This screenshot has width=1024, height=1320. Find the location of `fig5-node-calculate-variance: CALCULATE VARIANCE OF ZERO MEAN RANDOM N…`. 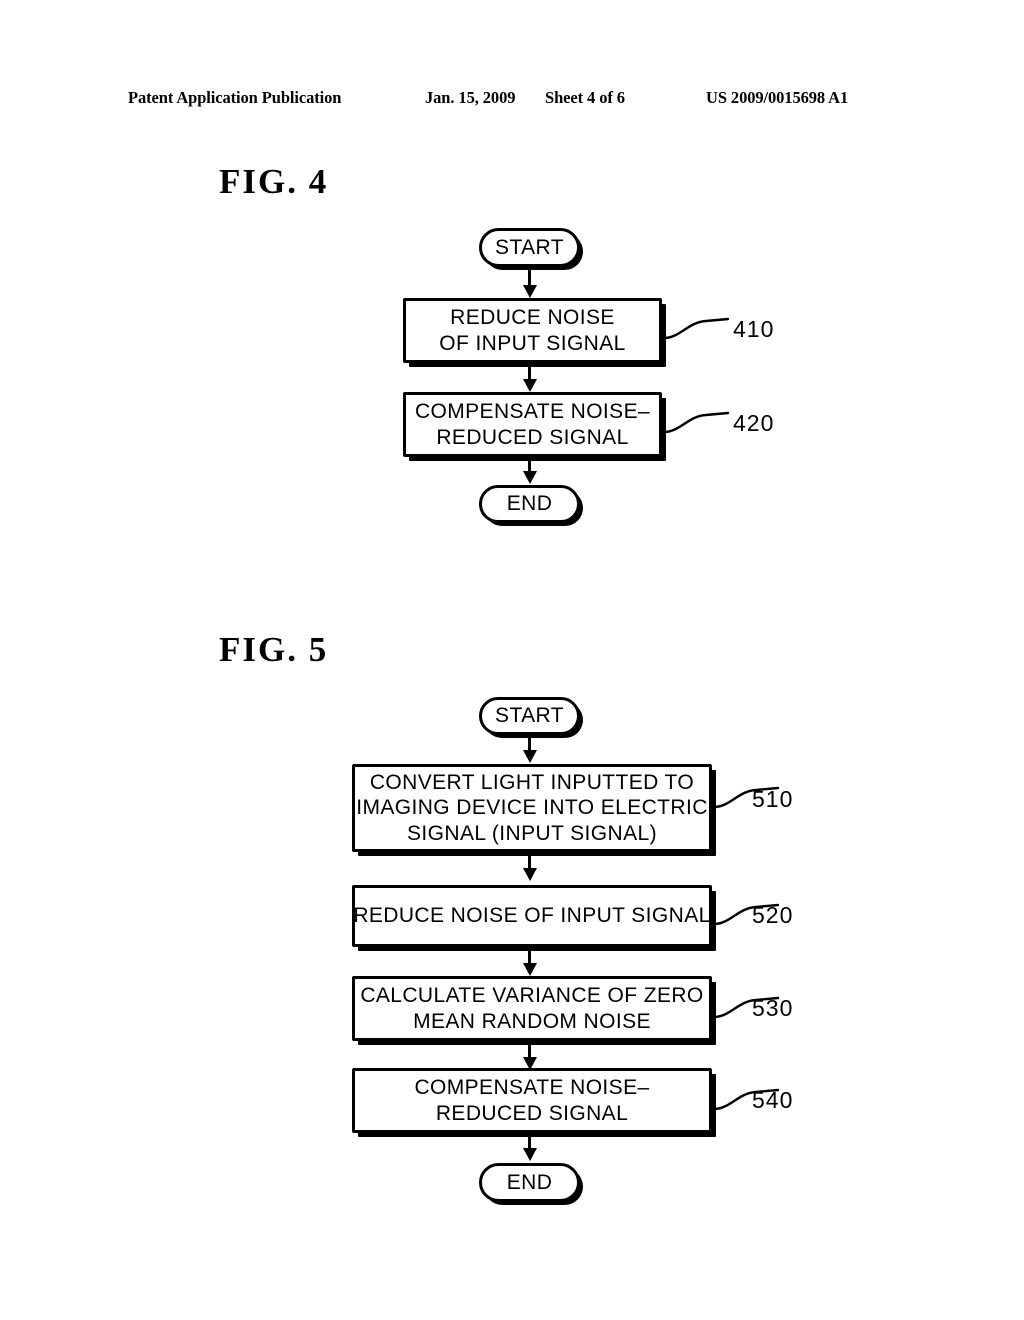

fig5-node-calculate-variance: CALCULATE VARIANCE OF ZERO MEAN RANDOM N… is located at coordinates (532, 1008).